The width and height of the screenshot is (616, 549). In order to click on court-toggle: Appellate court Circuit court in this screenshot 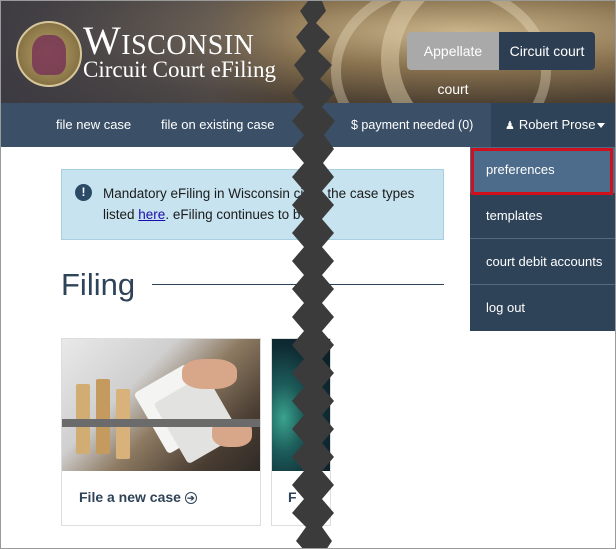, I will do `click(501, 64)`.